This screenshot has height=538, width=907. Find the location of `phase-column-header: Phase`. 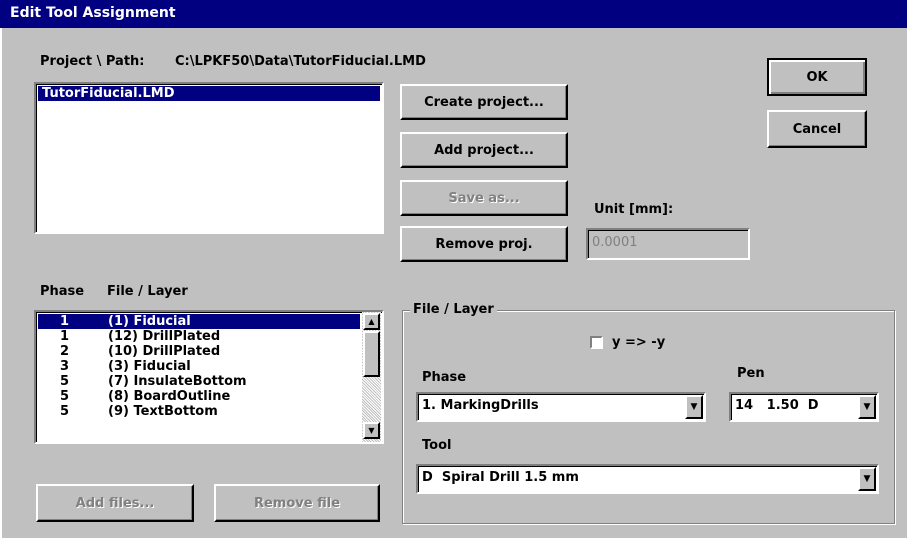

phase-column-header: Phase is located at coordinates (62, 291).